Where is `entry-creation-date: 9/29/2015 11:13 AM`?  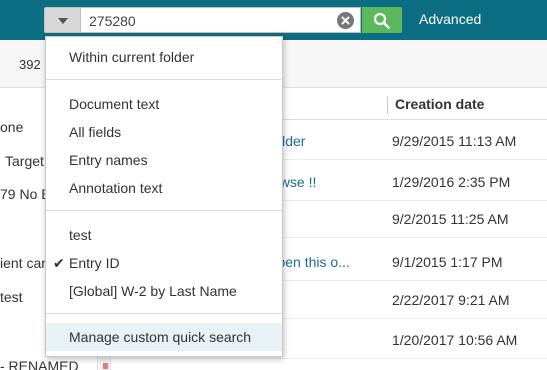
entry-creation-date: 9/29/2015 11:13 AM is located at coordinates (454, 141).